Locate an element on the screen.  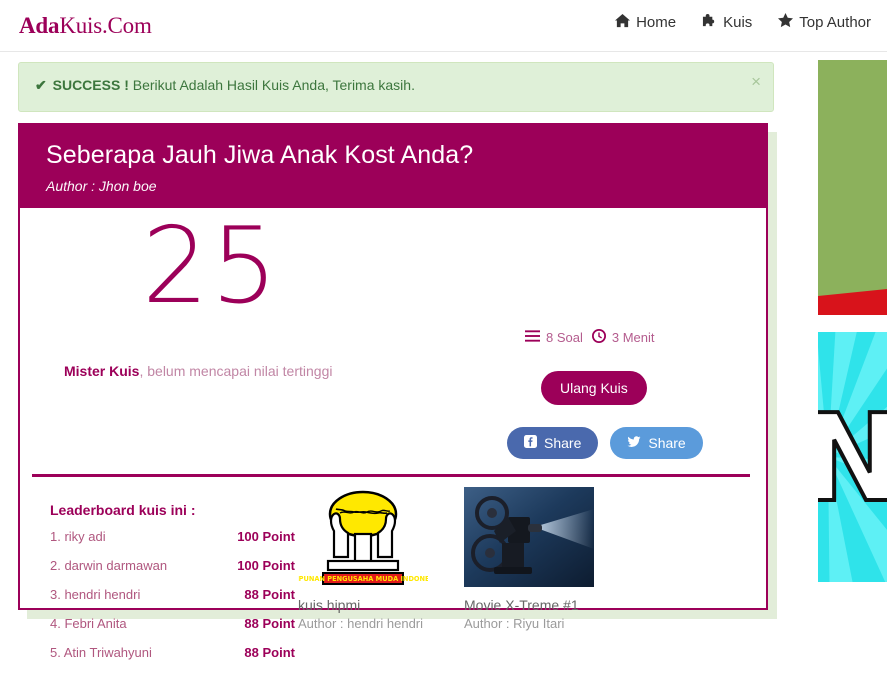
score-note-text: , belum mencapai nilai tertinggi is located at coordinates (236, 371).